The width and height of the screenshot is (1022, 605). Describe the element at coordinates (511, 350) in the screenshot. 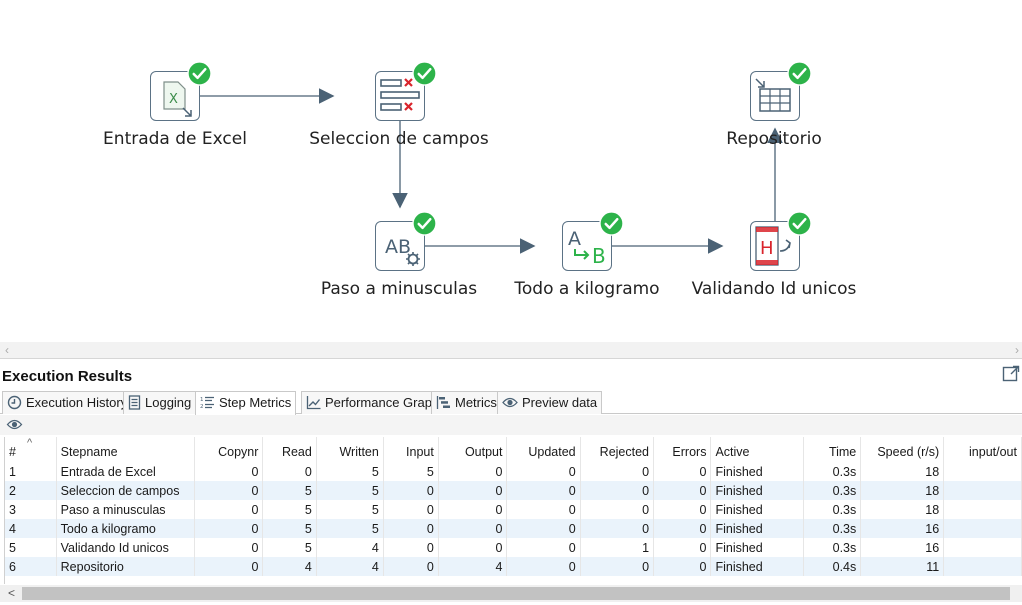

I see `canvas-horizontal-scrollbar: ‹ ›` at that location.